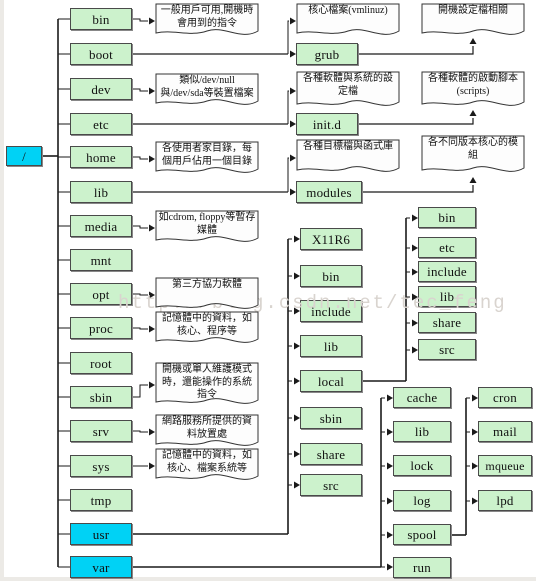 The height and width of the screenshot is (581, 536). I want to click on node-var-lib: lib, so click(422, 431).